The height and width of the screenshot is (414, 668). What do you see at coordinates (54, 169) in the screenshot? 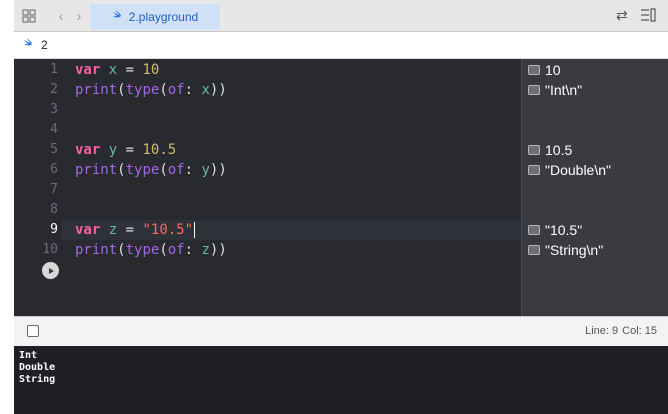
I see `line-number: 6` at bounding box center [54, 169].